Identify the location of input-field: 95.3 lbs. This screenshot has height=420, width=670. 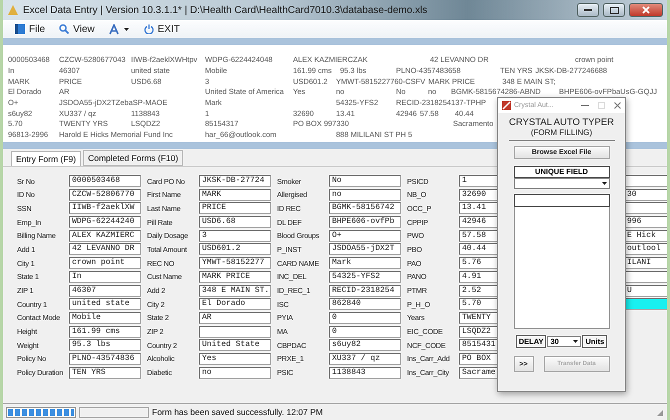
(105, 345).